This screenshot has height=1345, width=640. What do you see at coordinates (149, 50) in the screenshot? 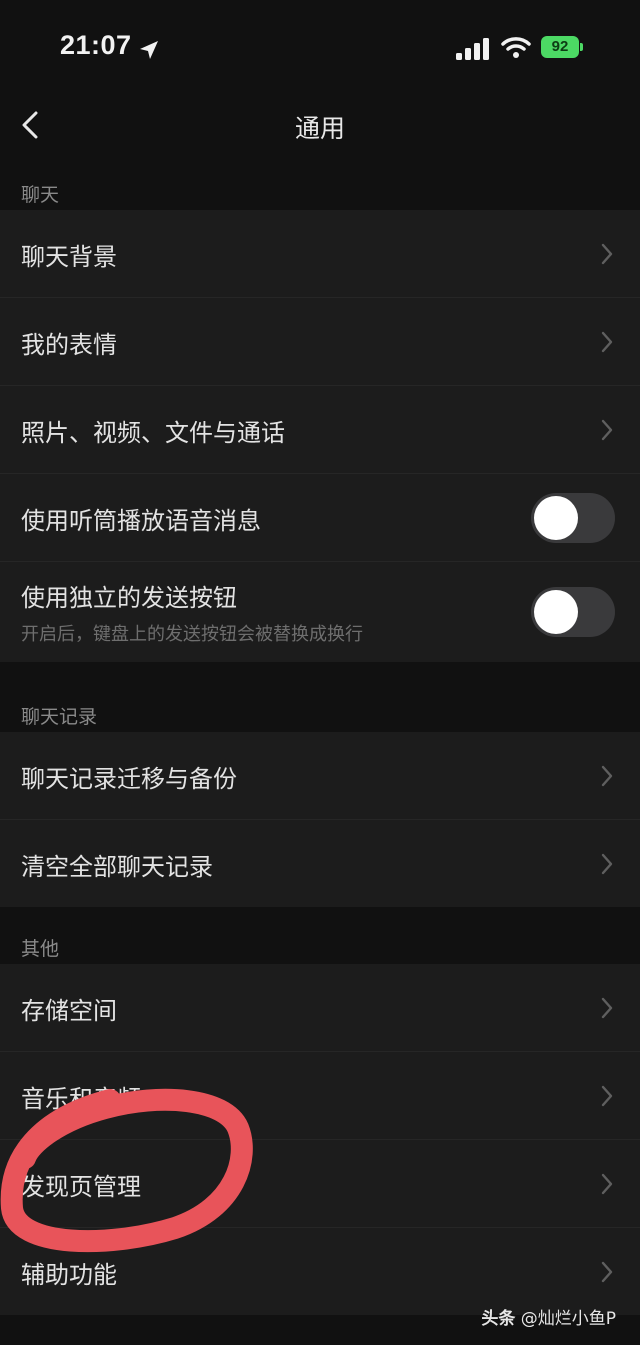
I see `location-arrow-icon` at bounding box center [149, 50].